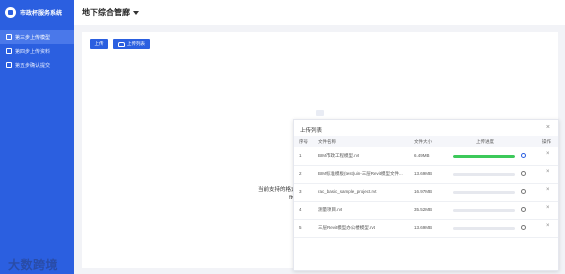 The image size is (565, 274). I want to click on upload-list-button: 上传列表, so click(131, 44).